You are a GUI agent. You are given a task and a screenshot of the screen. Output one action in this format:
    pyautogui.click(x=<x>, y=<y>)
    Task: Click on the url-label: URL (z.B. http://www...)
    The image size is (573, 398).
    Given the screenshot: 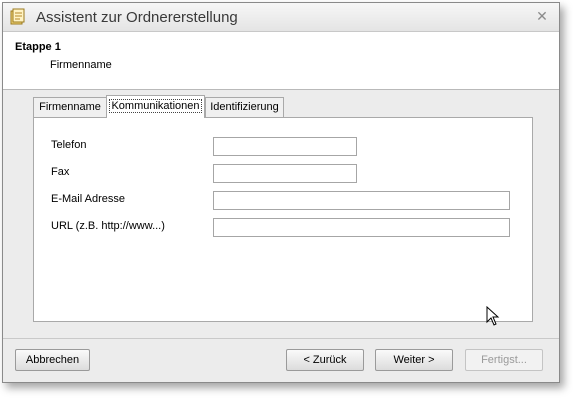 What is the action you would take?
    pyautogui.click(x=108, y=226)
    